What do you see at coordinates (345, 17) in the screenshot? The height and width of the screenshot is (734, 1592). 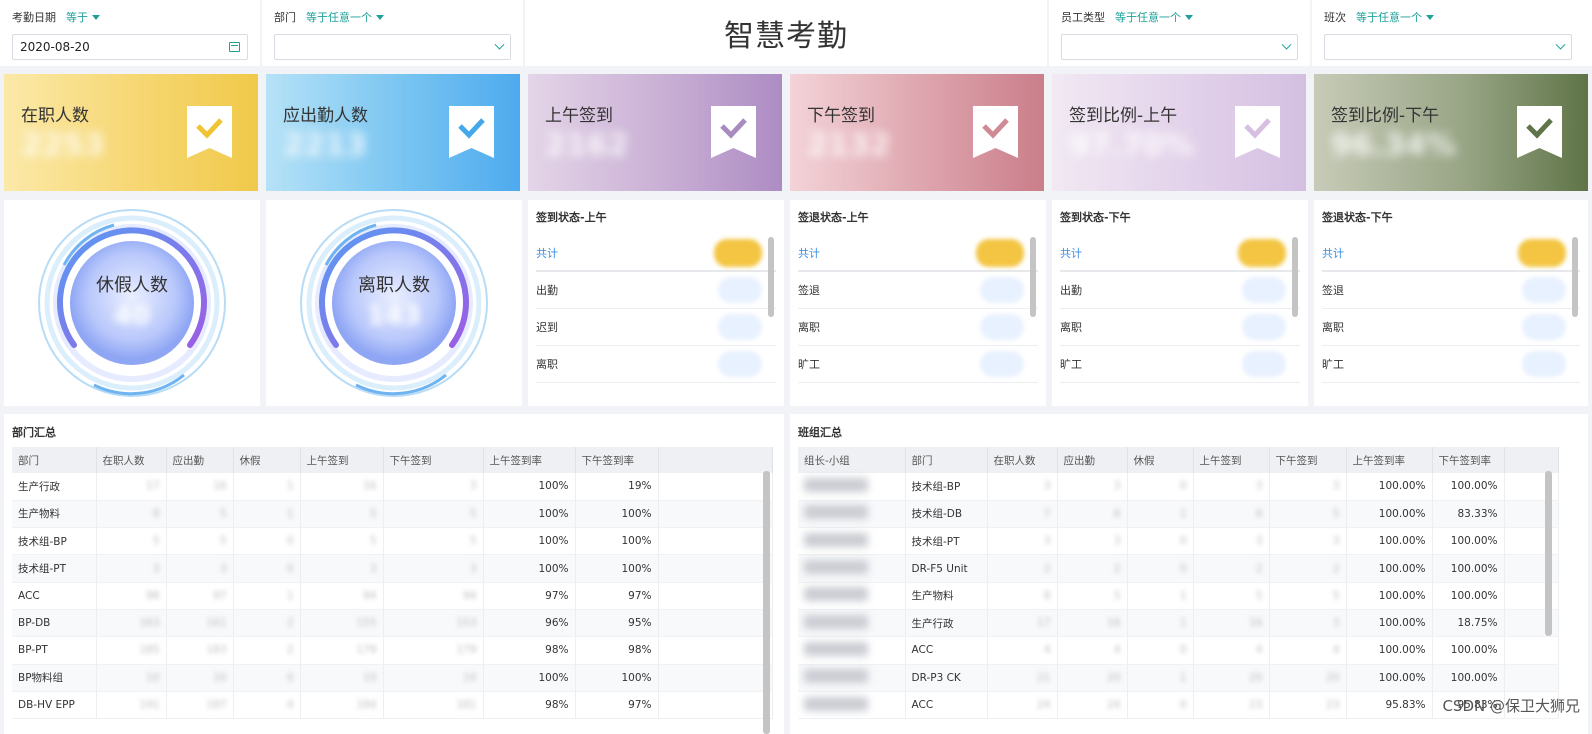 I see `filter-dept-operator: 等于任意一个` at bounding box center [345, 17].